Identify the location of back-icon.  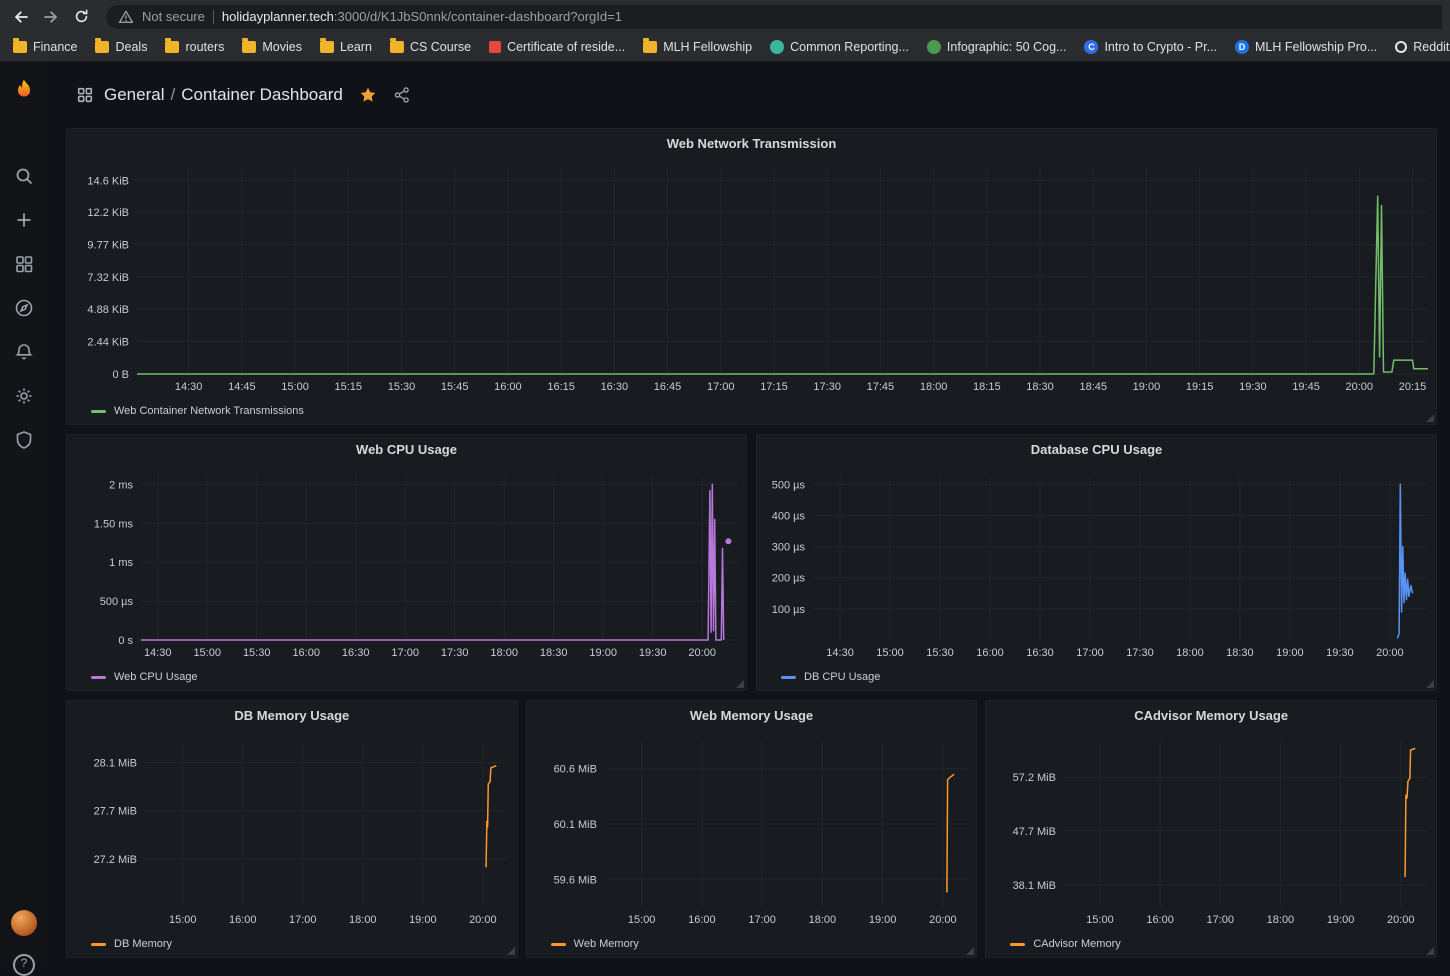
(21, 17).